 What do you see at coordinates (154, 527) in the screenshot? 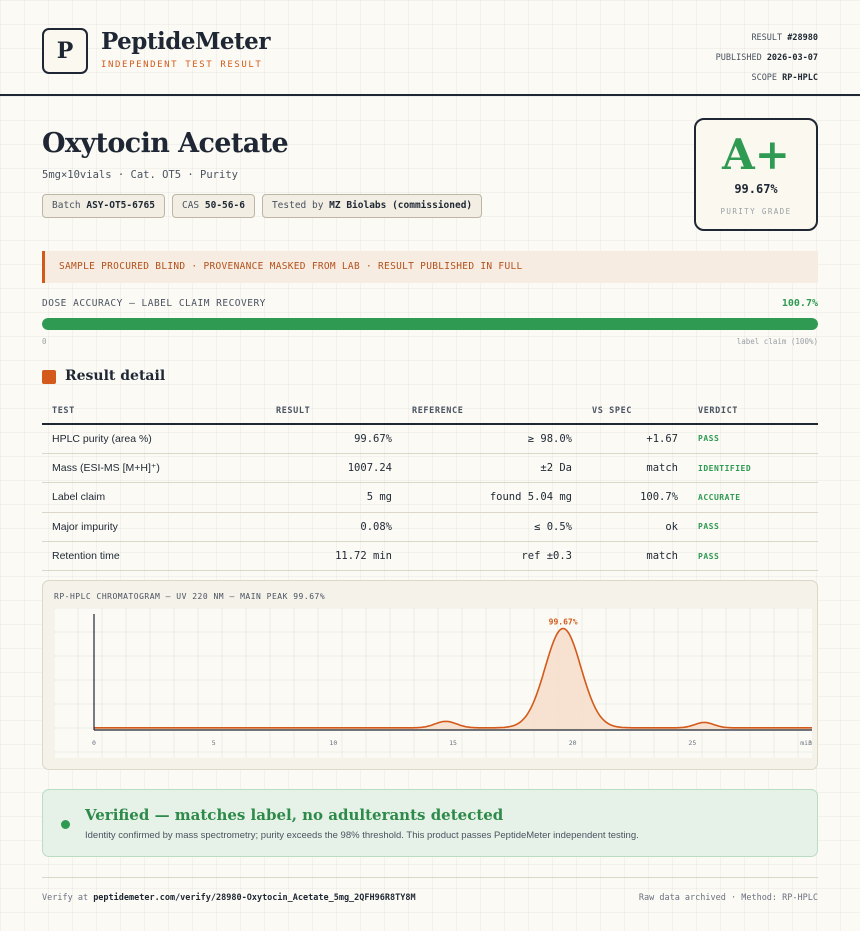
I see `cell-test: Major impurity` at bounding box center [154, 527].